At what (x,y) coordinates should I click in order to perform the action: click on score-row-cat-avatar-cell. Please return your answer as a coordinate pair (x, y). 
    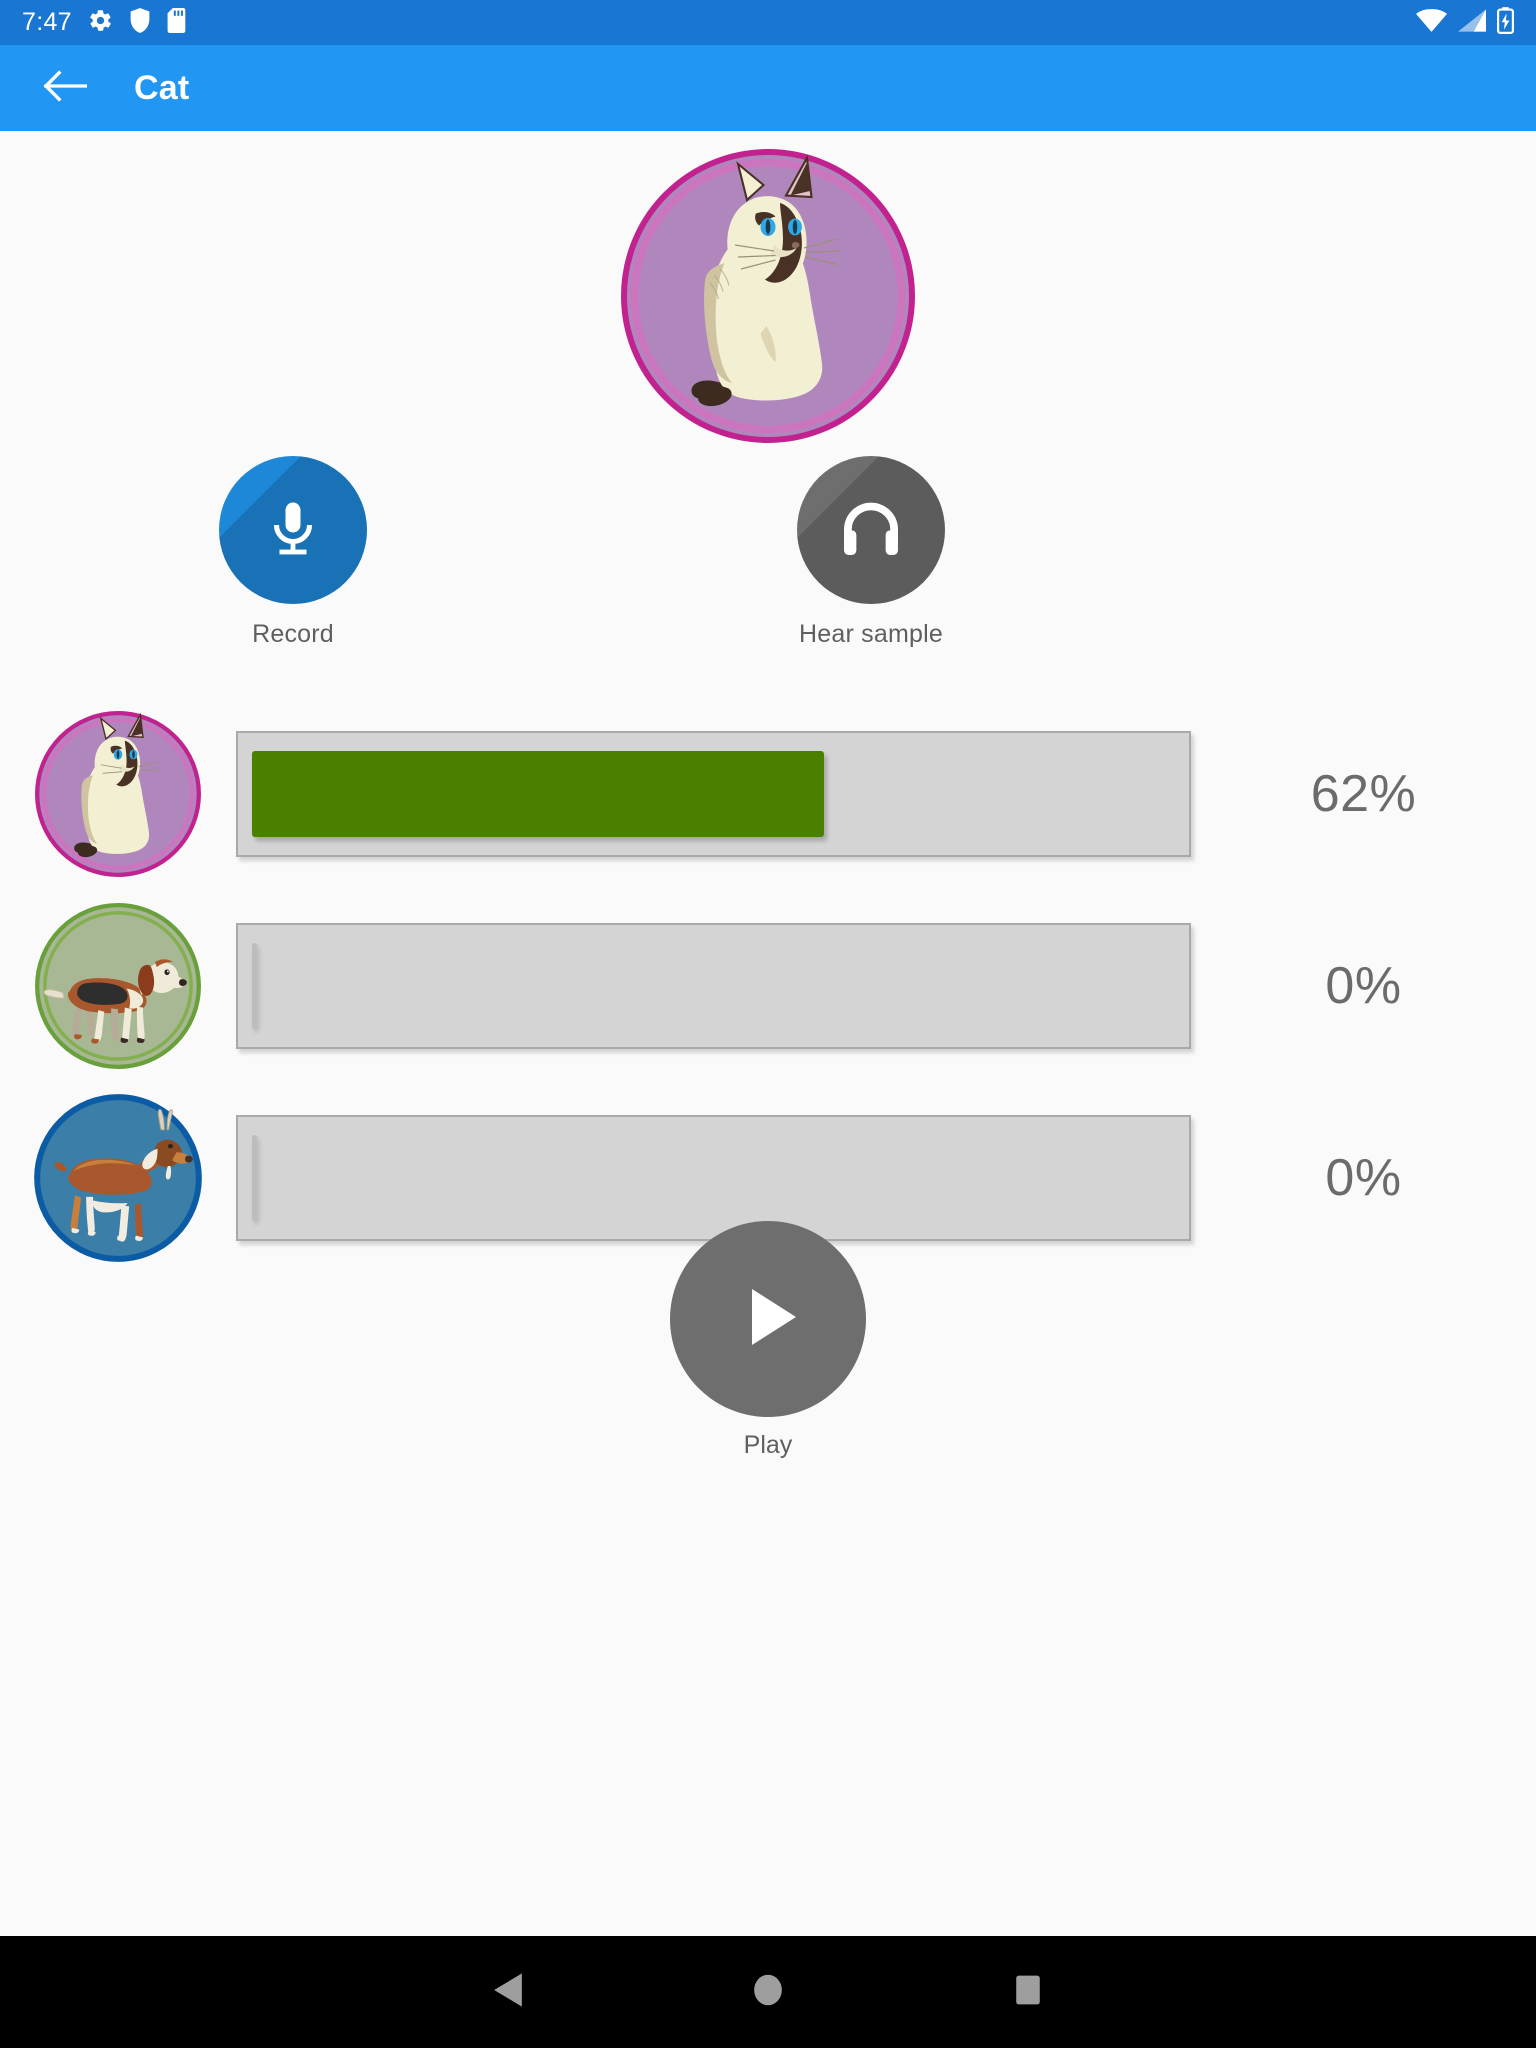
    Looking at the image, I should click on (118, 794).